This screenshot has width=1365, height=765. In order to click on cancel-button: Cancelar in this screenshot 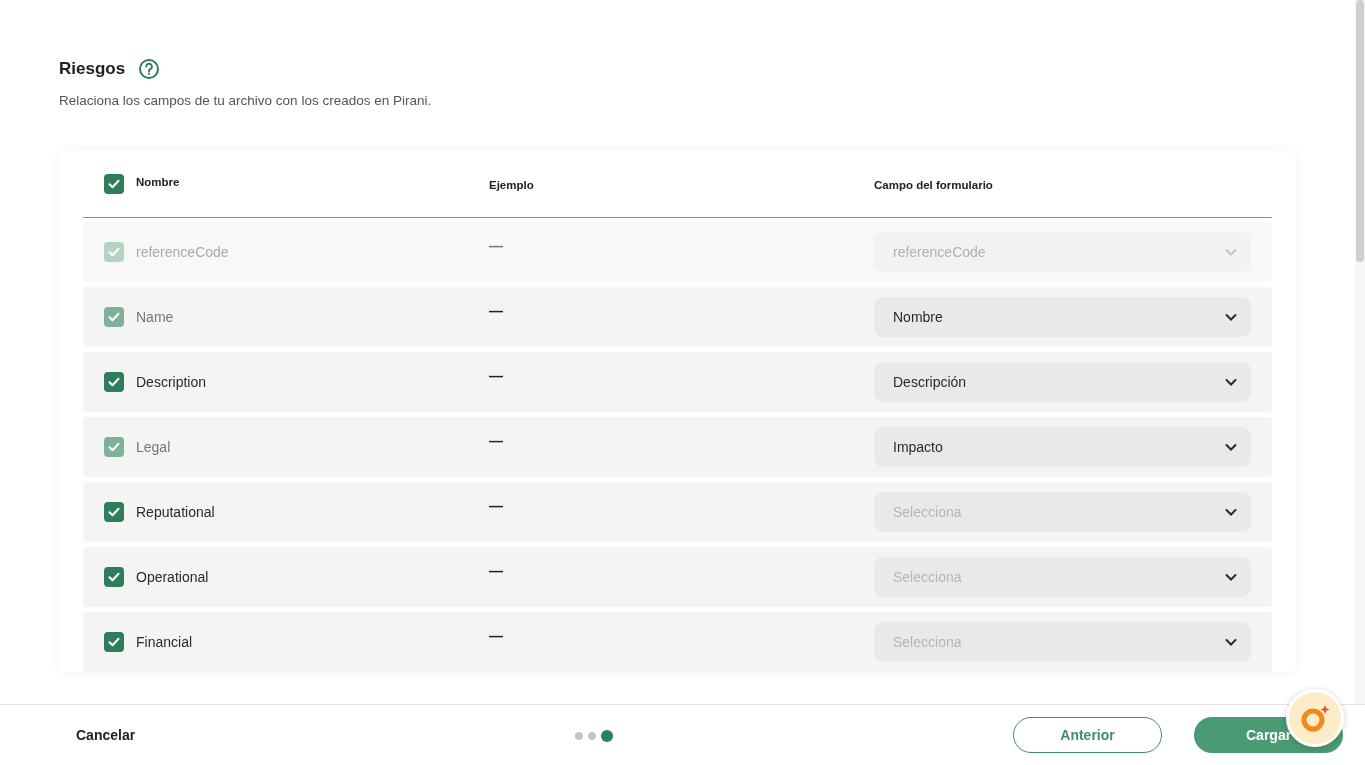, I will do `click(106, 735)`.